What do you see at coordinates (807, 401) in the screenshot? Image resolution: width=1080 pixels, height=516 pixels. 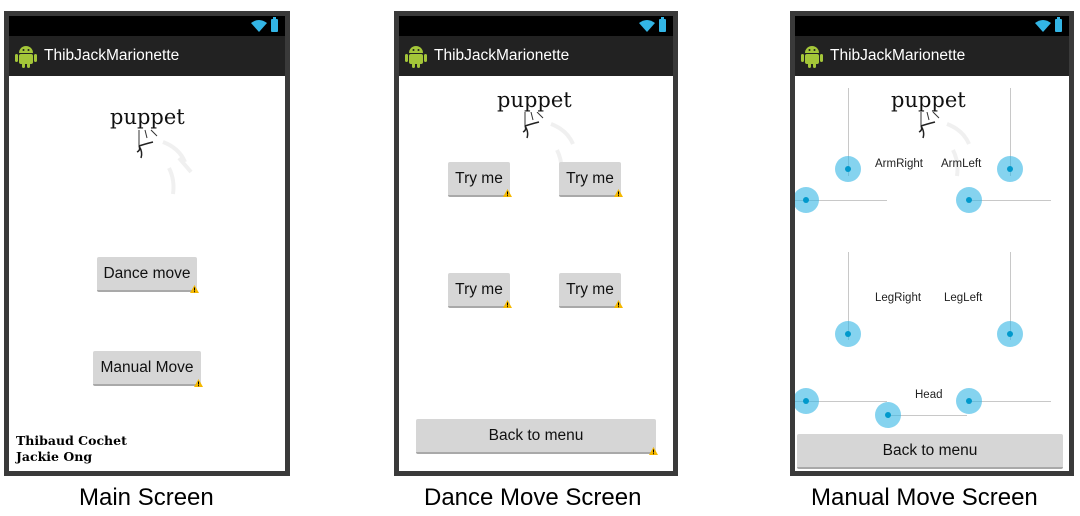 I see `leg-right-horizontal-thumb` at bounding box center [807, 401].